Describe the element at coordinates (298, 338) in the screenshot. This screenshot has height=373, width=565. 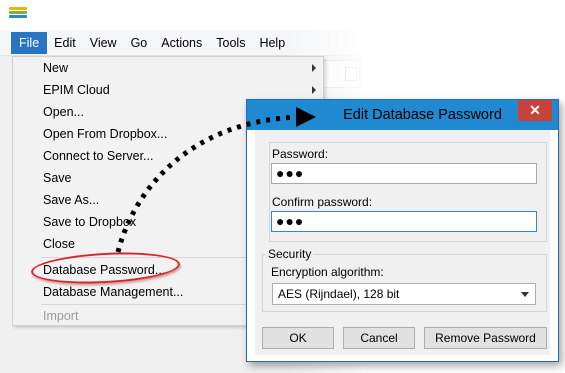
I see `ok-button: OK` at that location.